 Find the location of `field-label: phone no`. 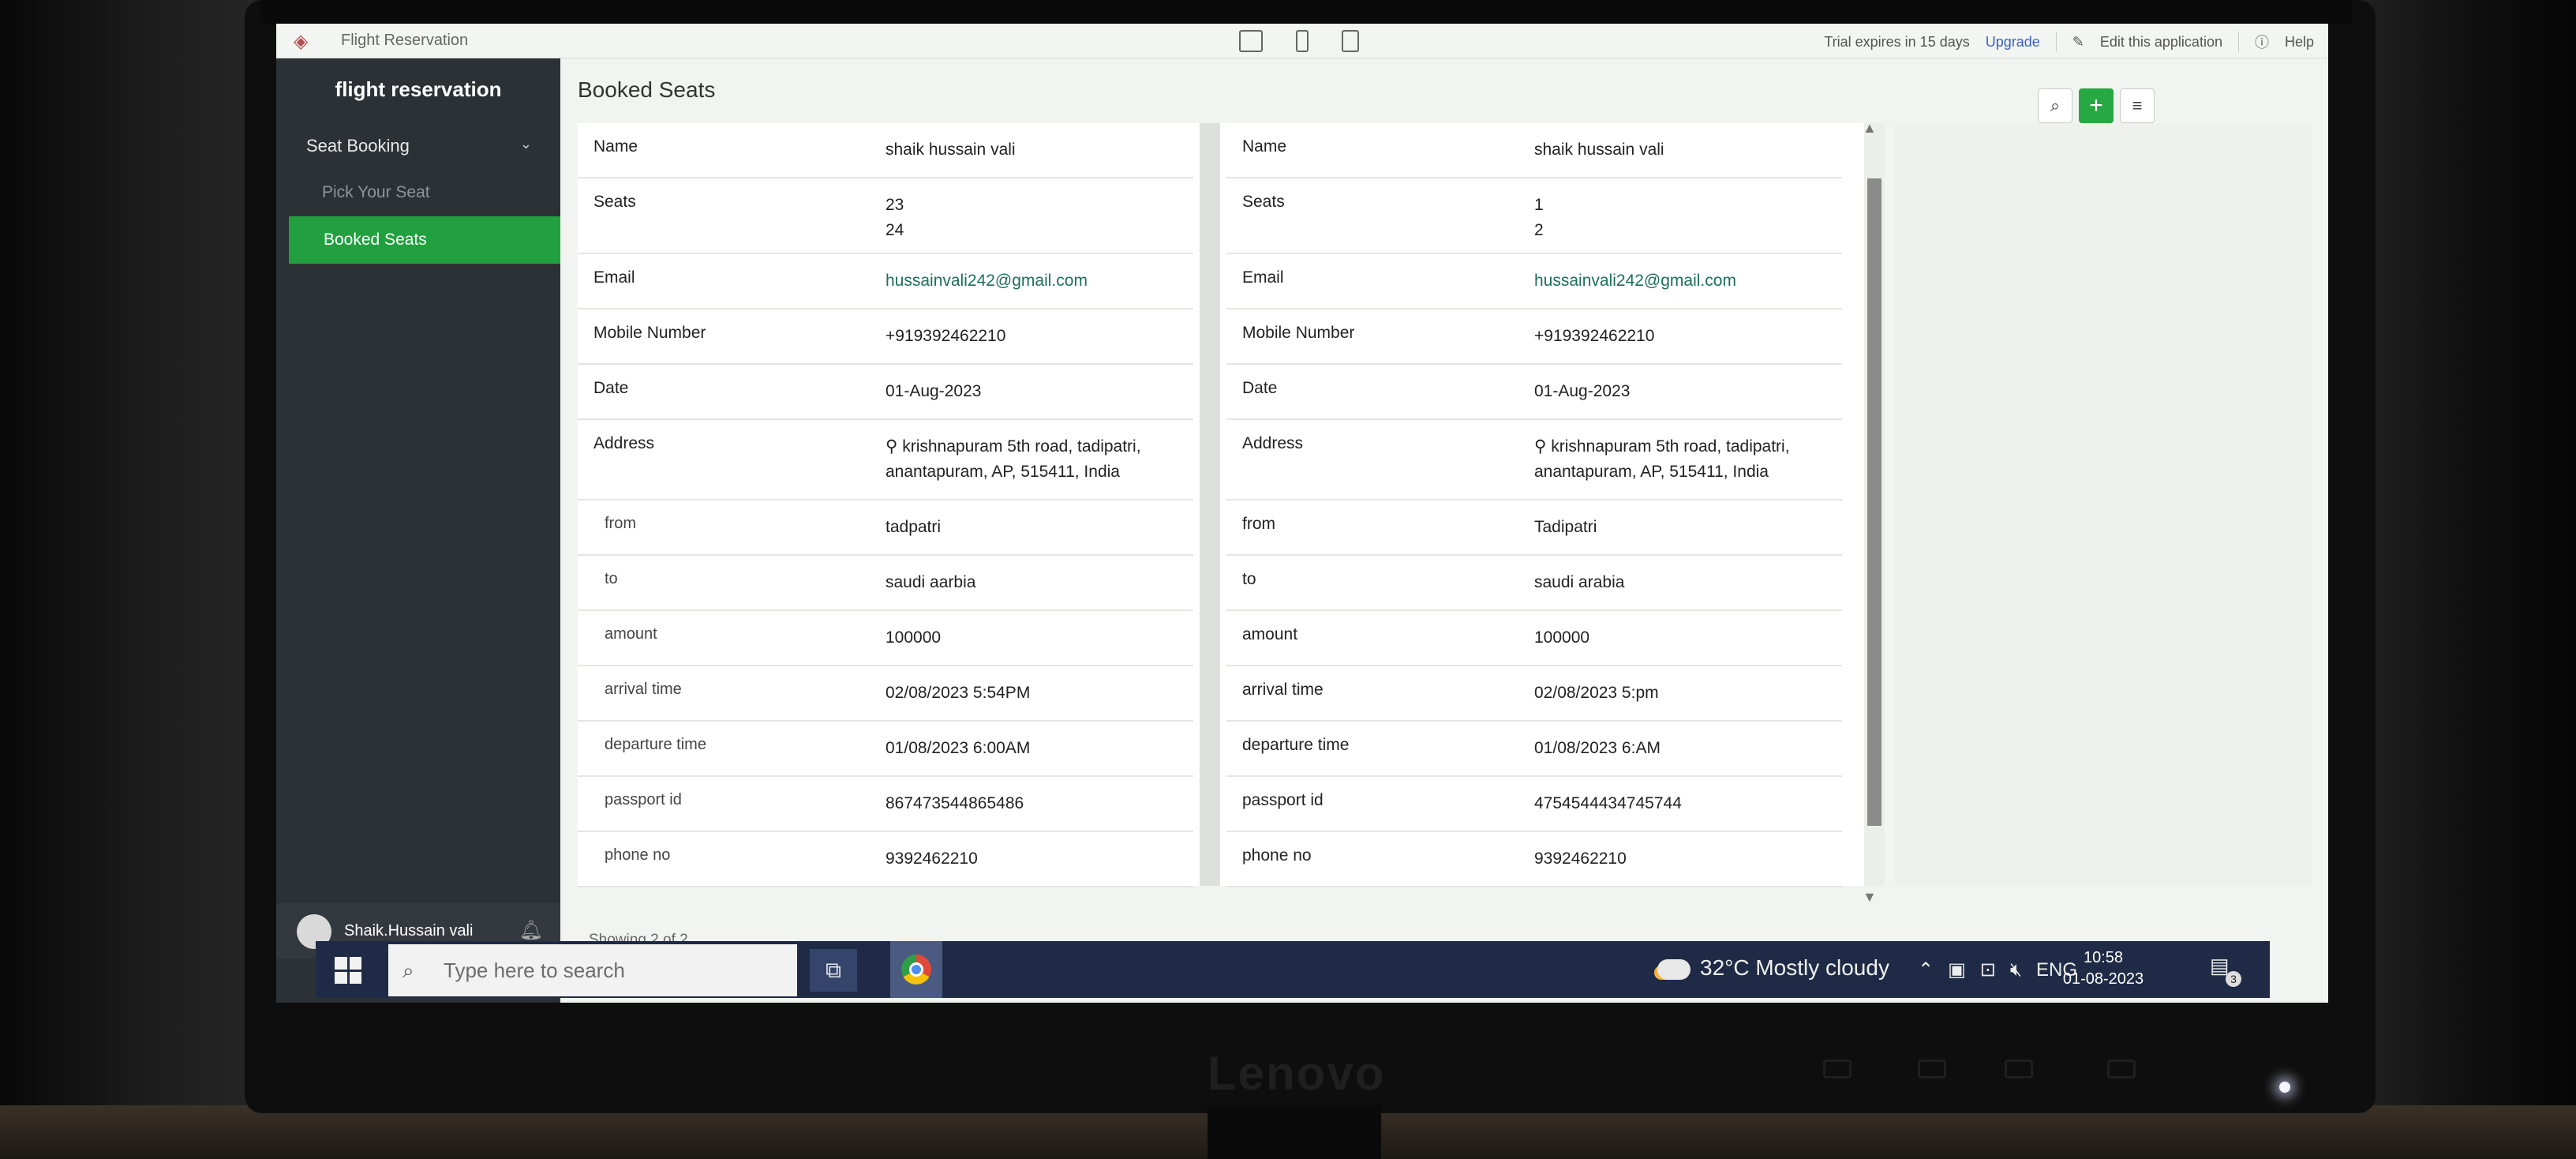

field-label: phone no is located at coordinates (1277, 855).